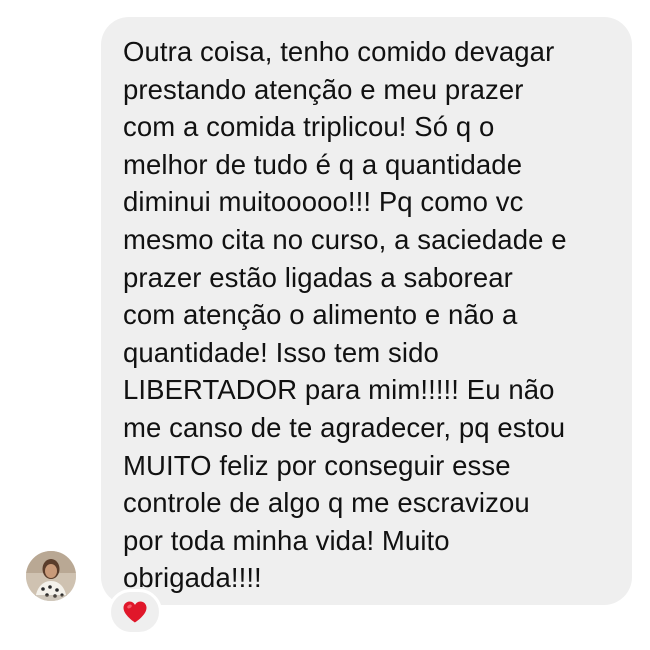 Image resolution: width=650 pixels, height=650 pixels. What do you see at coordinates (323, 202) in the screenshot?
I see `message-line: diminui muitooooo!!! Pq como vc` at bounding box center [323, 202].